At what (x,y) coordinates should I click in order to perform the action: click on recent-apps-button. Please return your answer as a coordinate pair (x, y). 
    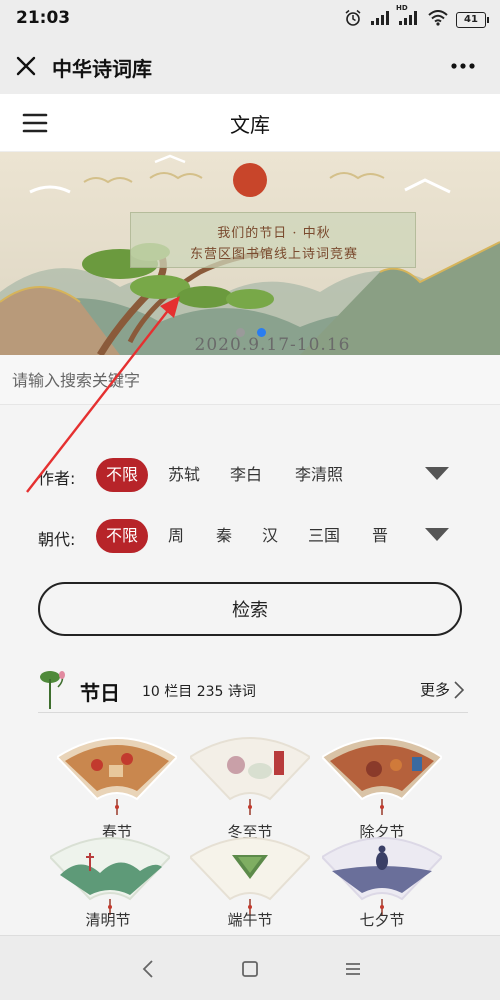
    Looking at the image, I should click on (353, 969).